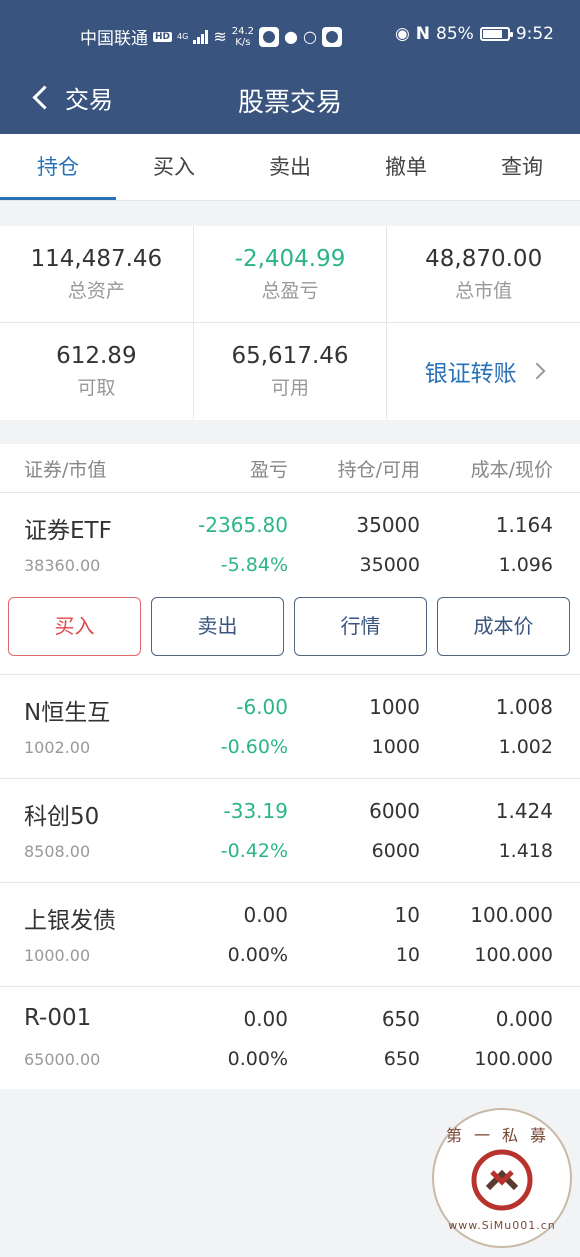 The height and width of the screenshot is (1257, 580). What do you see at coordinates (62, 1059) in the screenshot?
I see `market-value: 65000.00` at bounding box center [62, 1059].